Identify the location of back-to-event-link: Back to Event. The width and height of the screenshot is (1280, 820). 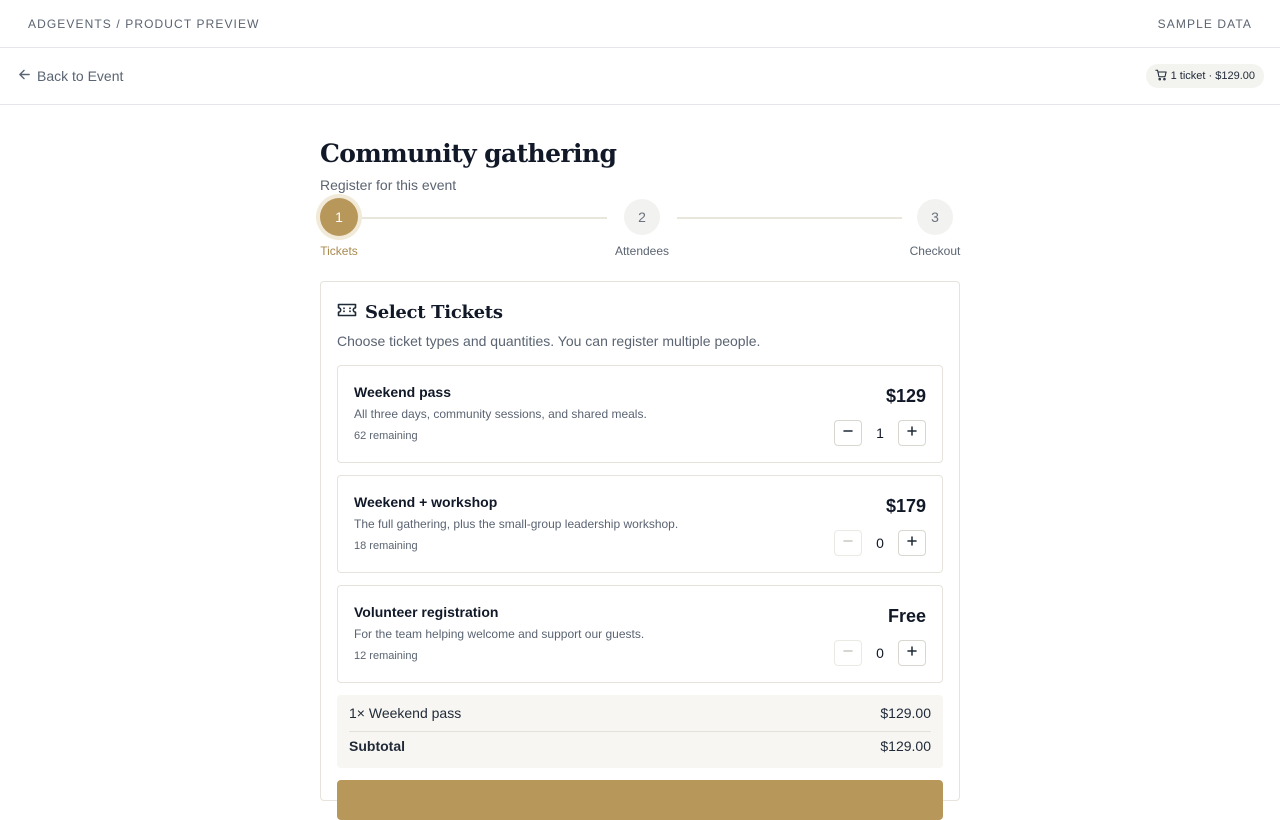
(70, 76).